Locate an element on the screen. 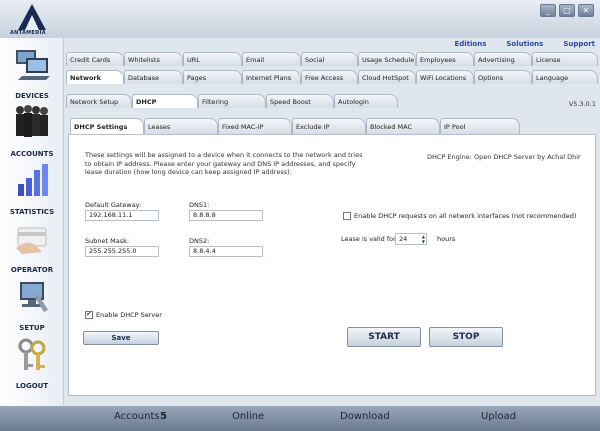  accounts-count: 5 is located at coordinates (163, 416).